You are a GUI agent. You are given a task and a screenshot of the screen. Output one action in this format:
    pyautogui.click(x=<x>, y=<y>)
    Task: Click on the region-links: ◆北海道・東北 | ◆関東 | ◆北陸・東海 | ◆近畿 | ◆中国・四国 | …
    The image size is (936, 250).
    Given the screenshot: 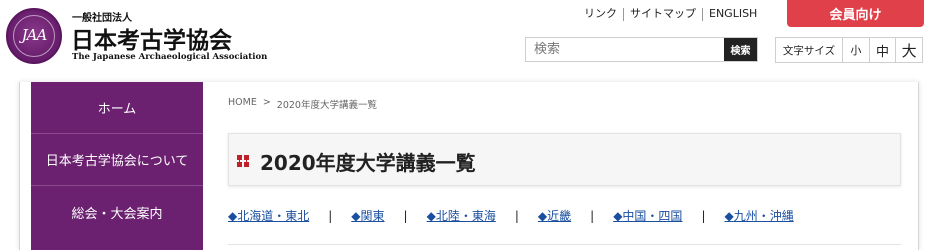 What is the action you would take?
    pyautogui.click(x=511, y=215)
    